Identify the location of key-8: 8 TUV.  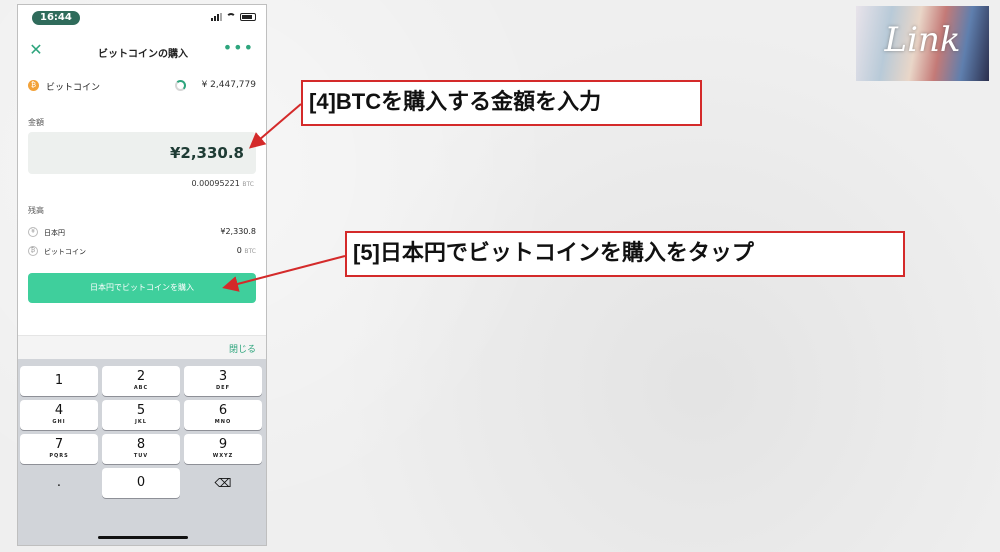
(141, 449).